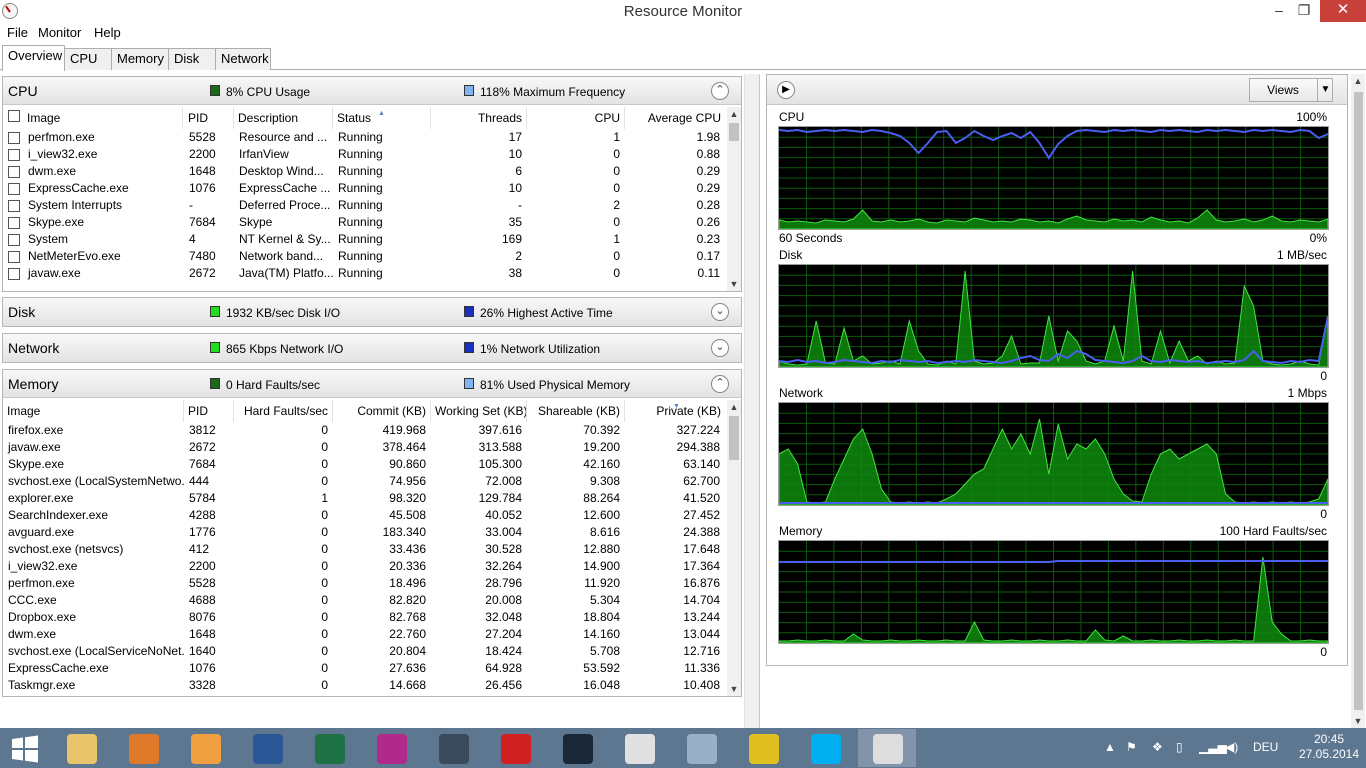  Describe the element at coordinates (365, 583) in the screenshot. I see `table-row: perfmon.exe 5528 0 18.496 28.796 11.920 16.876` at that location.